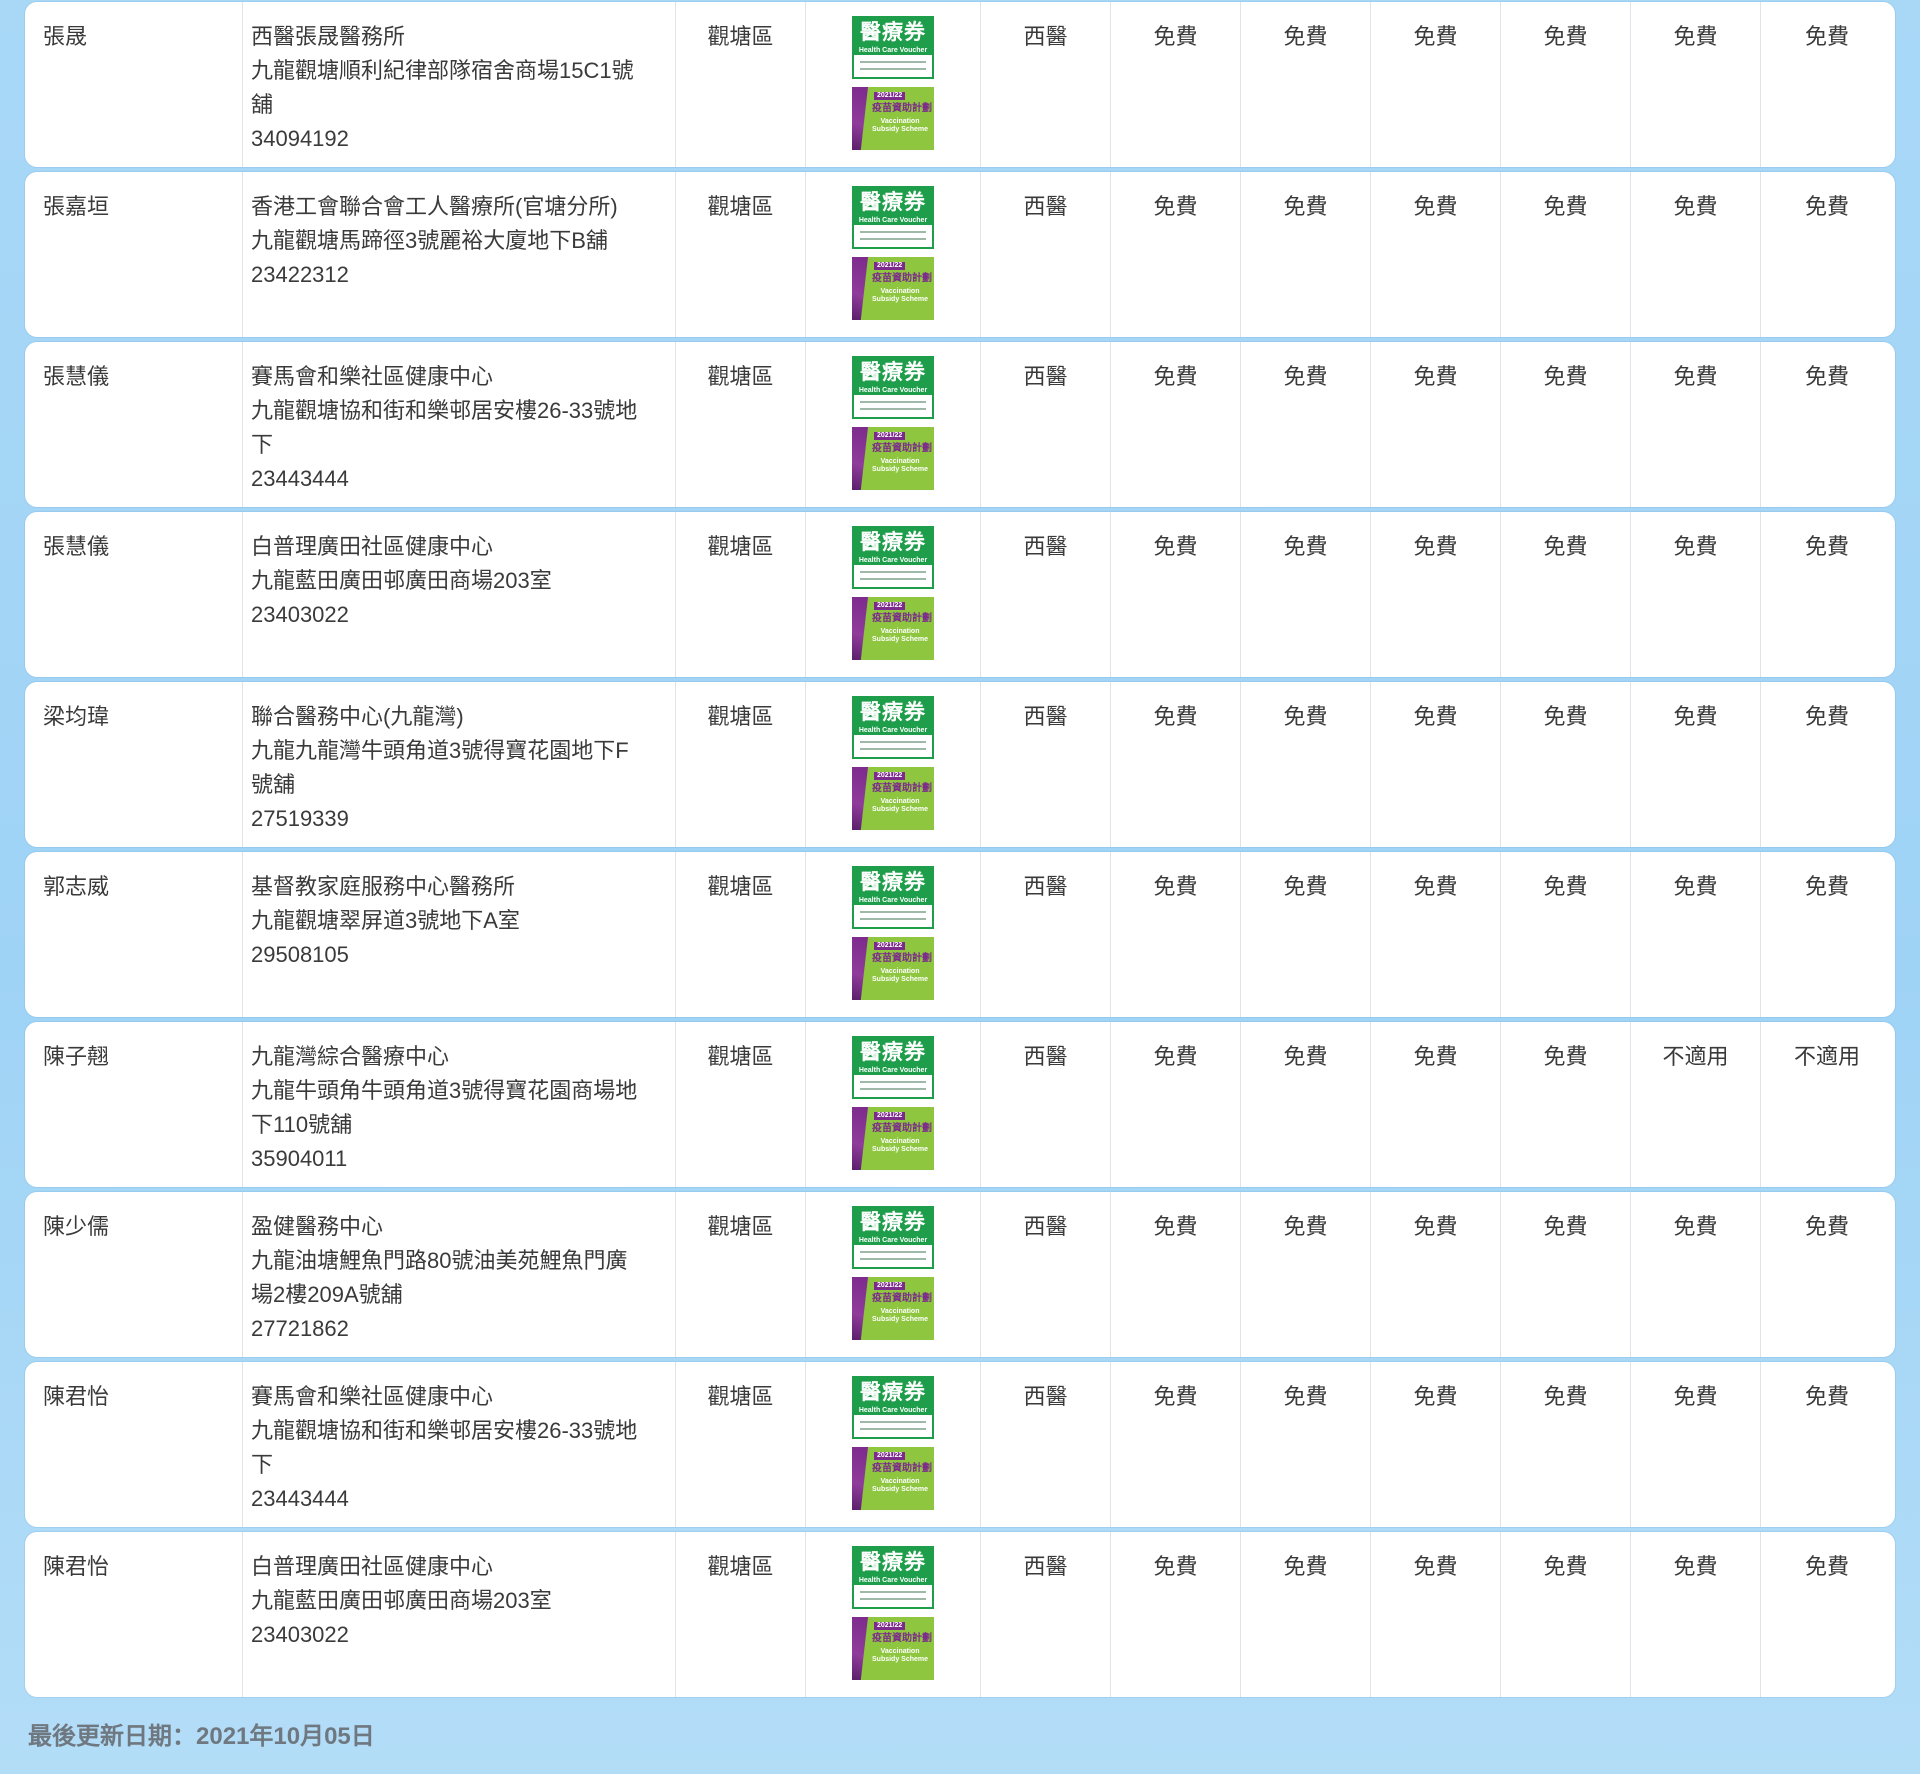 This screenshot has width=1920, height=1774. Describe the element at coordinates (300, 1634) in the screenshot. I see `clinic-detail-line: 23403022` at that location.